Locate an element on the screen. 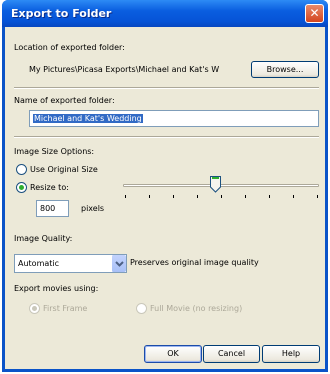  use-original-label: Use Original Size is located at coordinates (64, 169).